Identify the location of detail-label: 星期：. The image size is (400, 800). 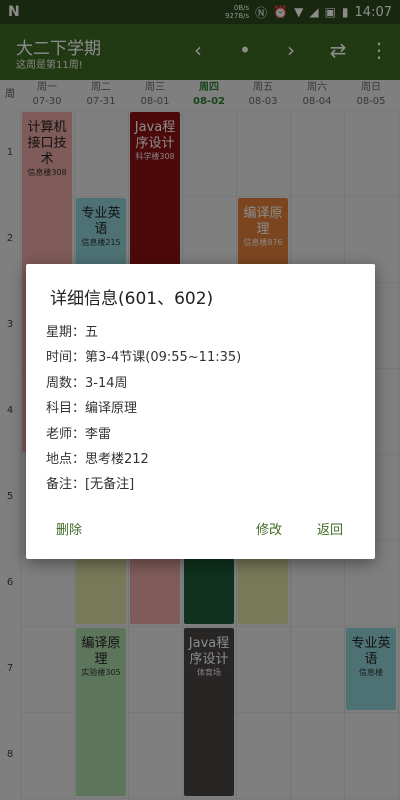
(66, 332).